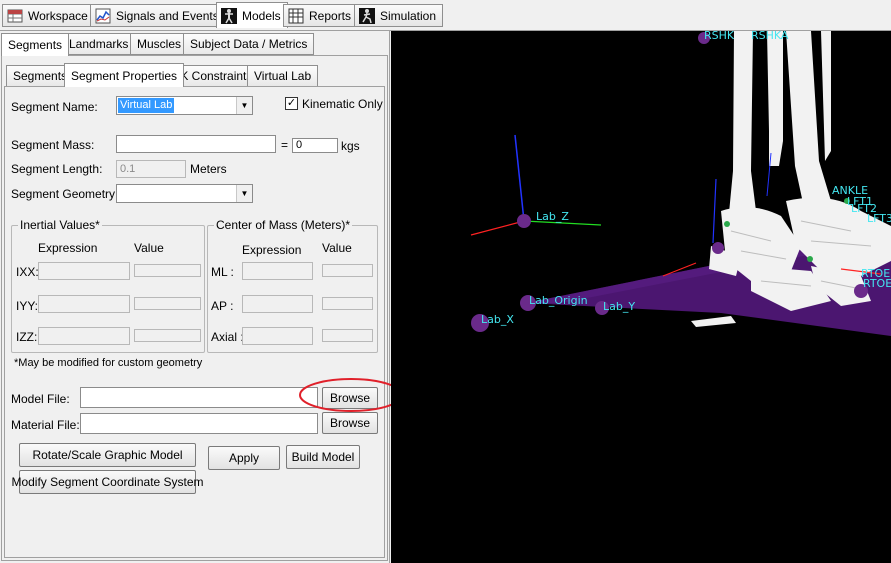  What do you see at coordinates (15, 16) in the screenshot?
I see `workspace-icon` at bounding box center [15, 16].